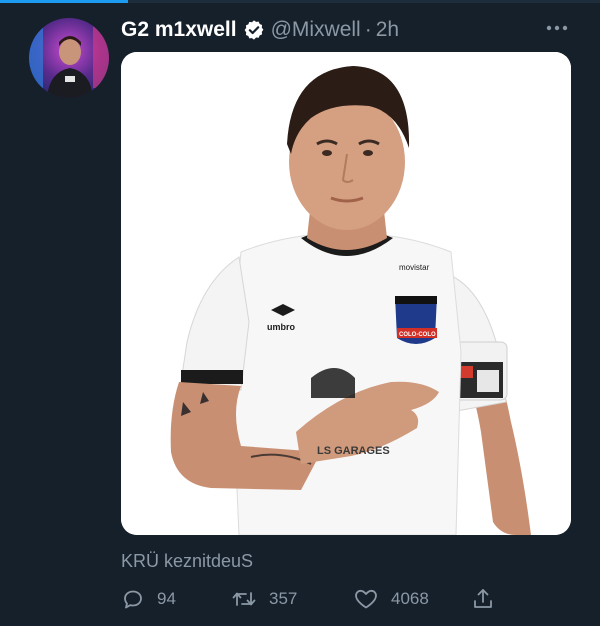  I want to click on avatar-image, so click(69, 58).